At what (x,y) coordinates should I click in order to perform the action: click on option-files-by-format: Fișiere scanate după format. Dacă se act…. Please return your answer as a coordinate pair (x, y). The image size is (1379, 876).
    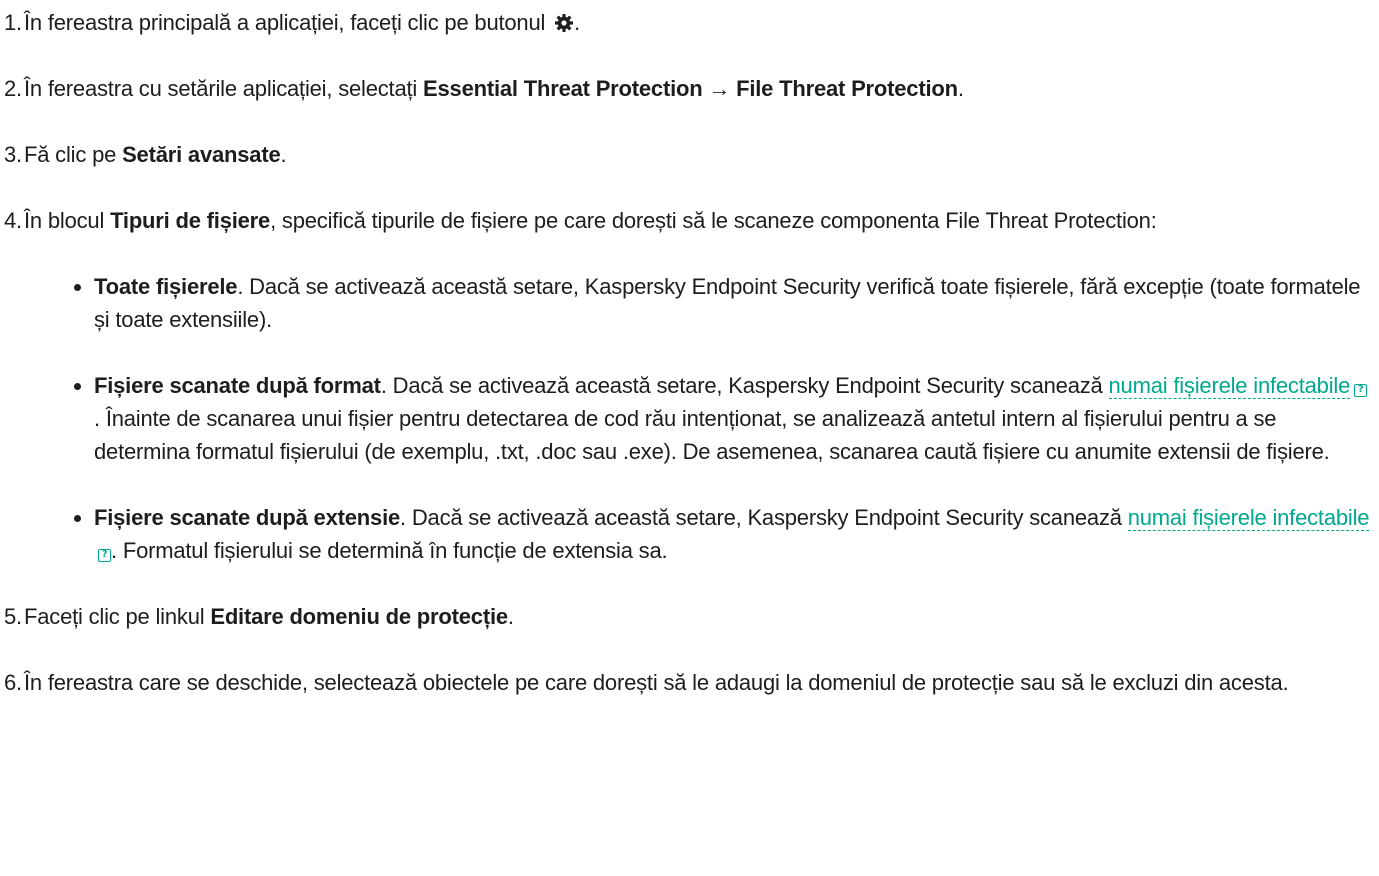
    Looking at the image, I should click on (722, 418).